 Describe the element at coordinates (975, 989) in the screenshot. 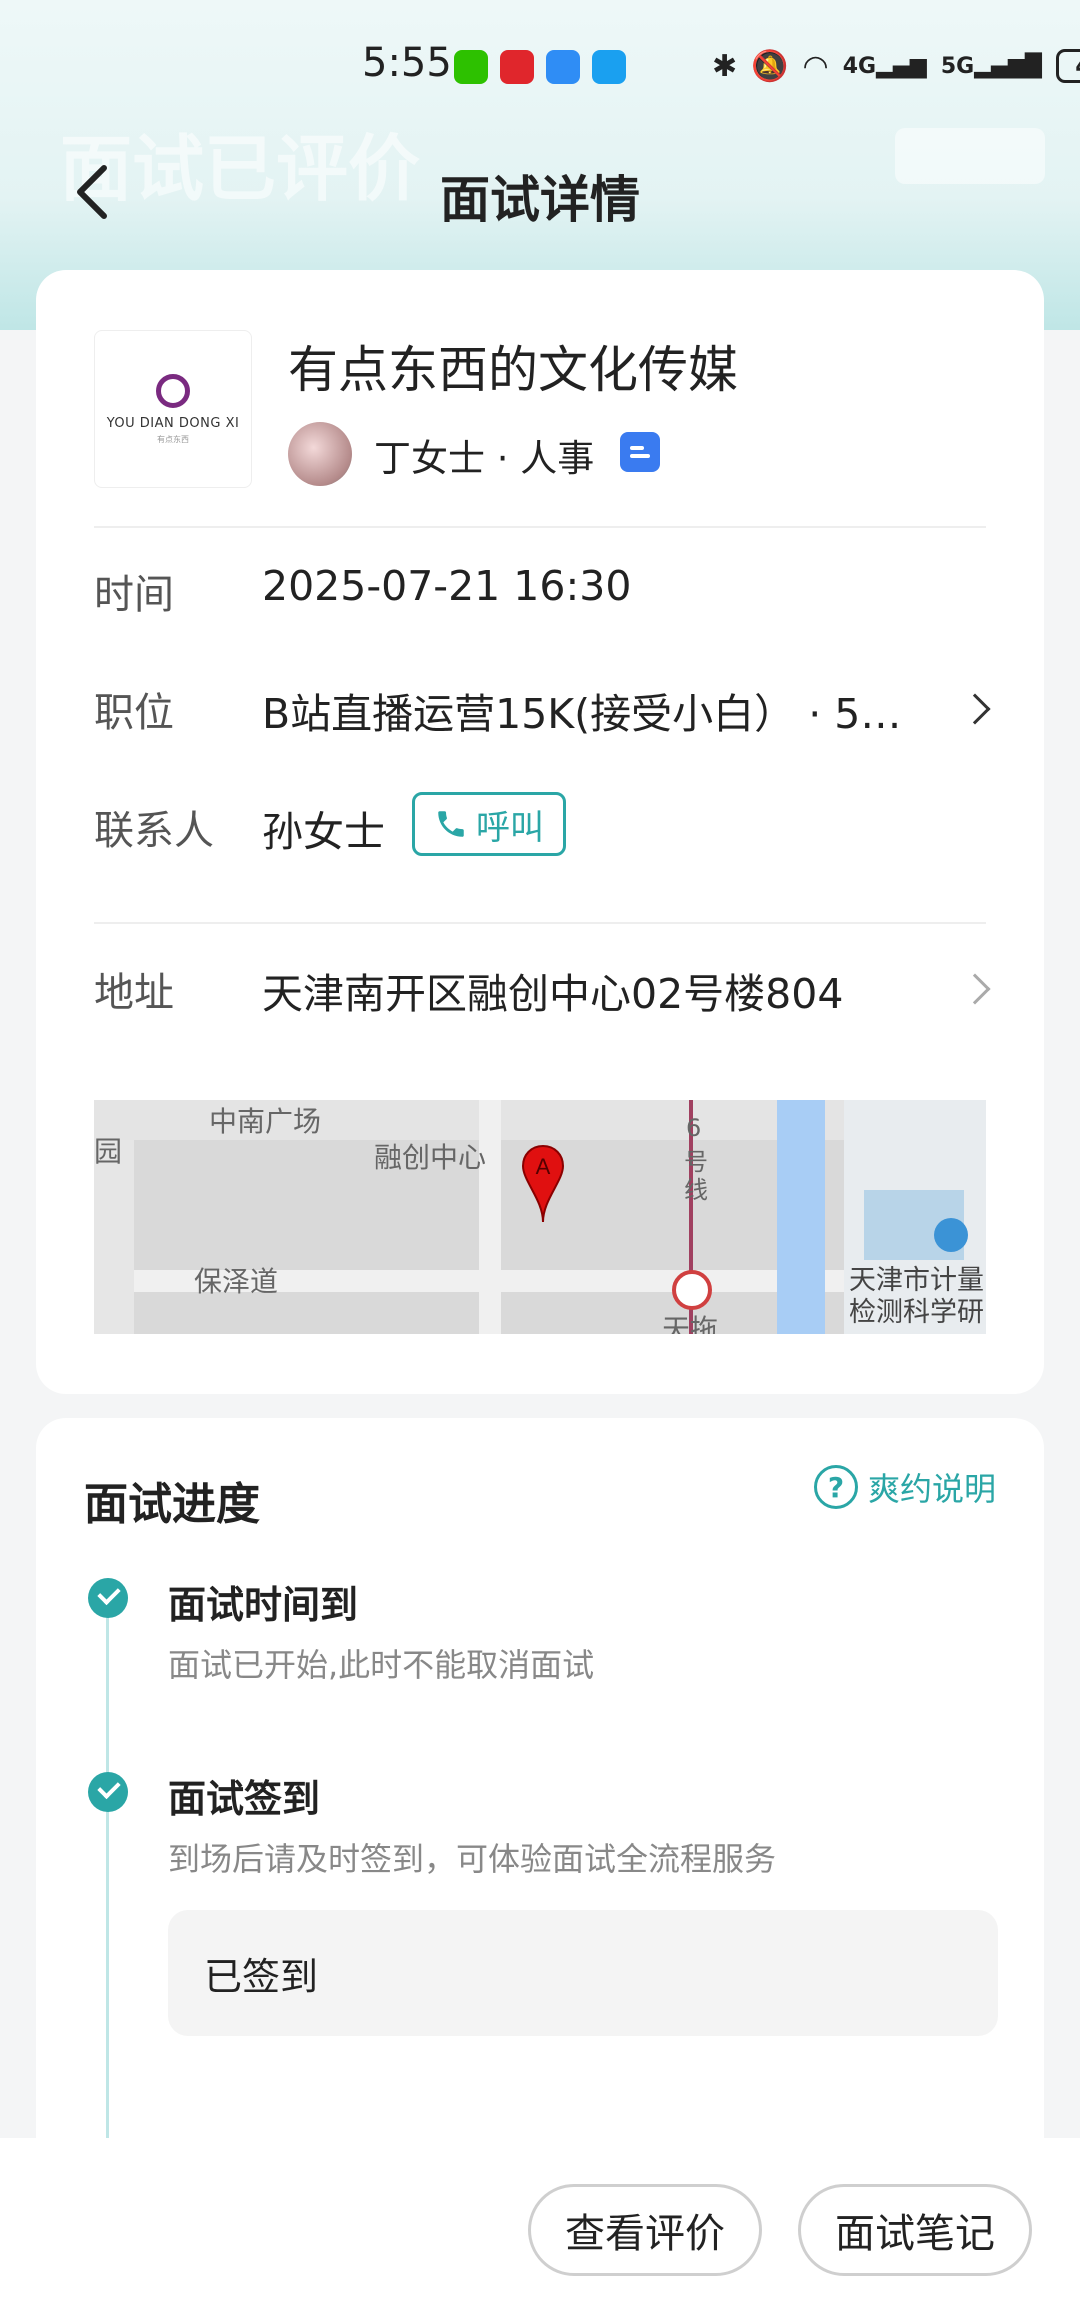

I see `address-chevron-icon` at that location.